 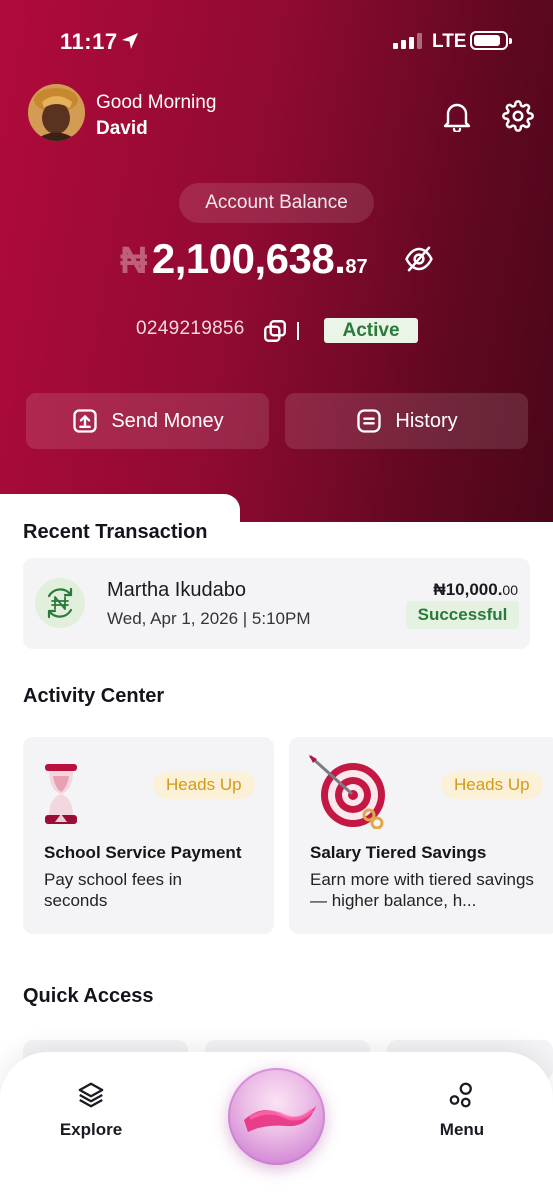 I want to click on transaction-amount: ₦10,000.00, so click(x=475, y=590).